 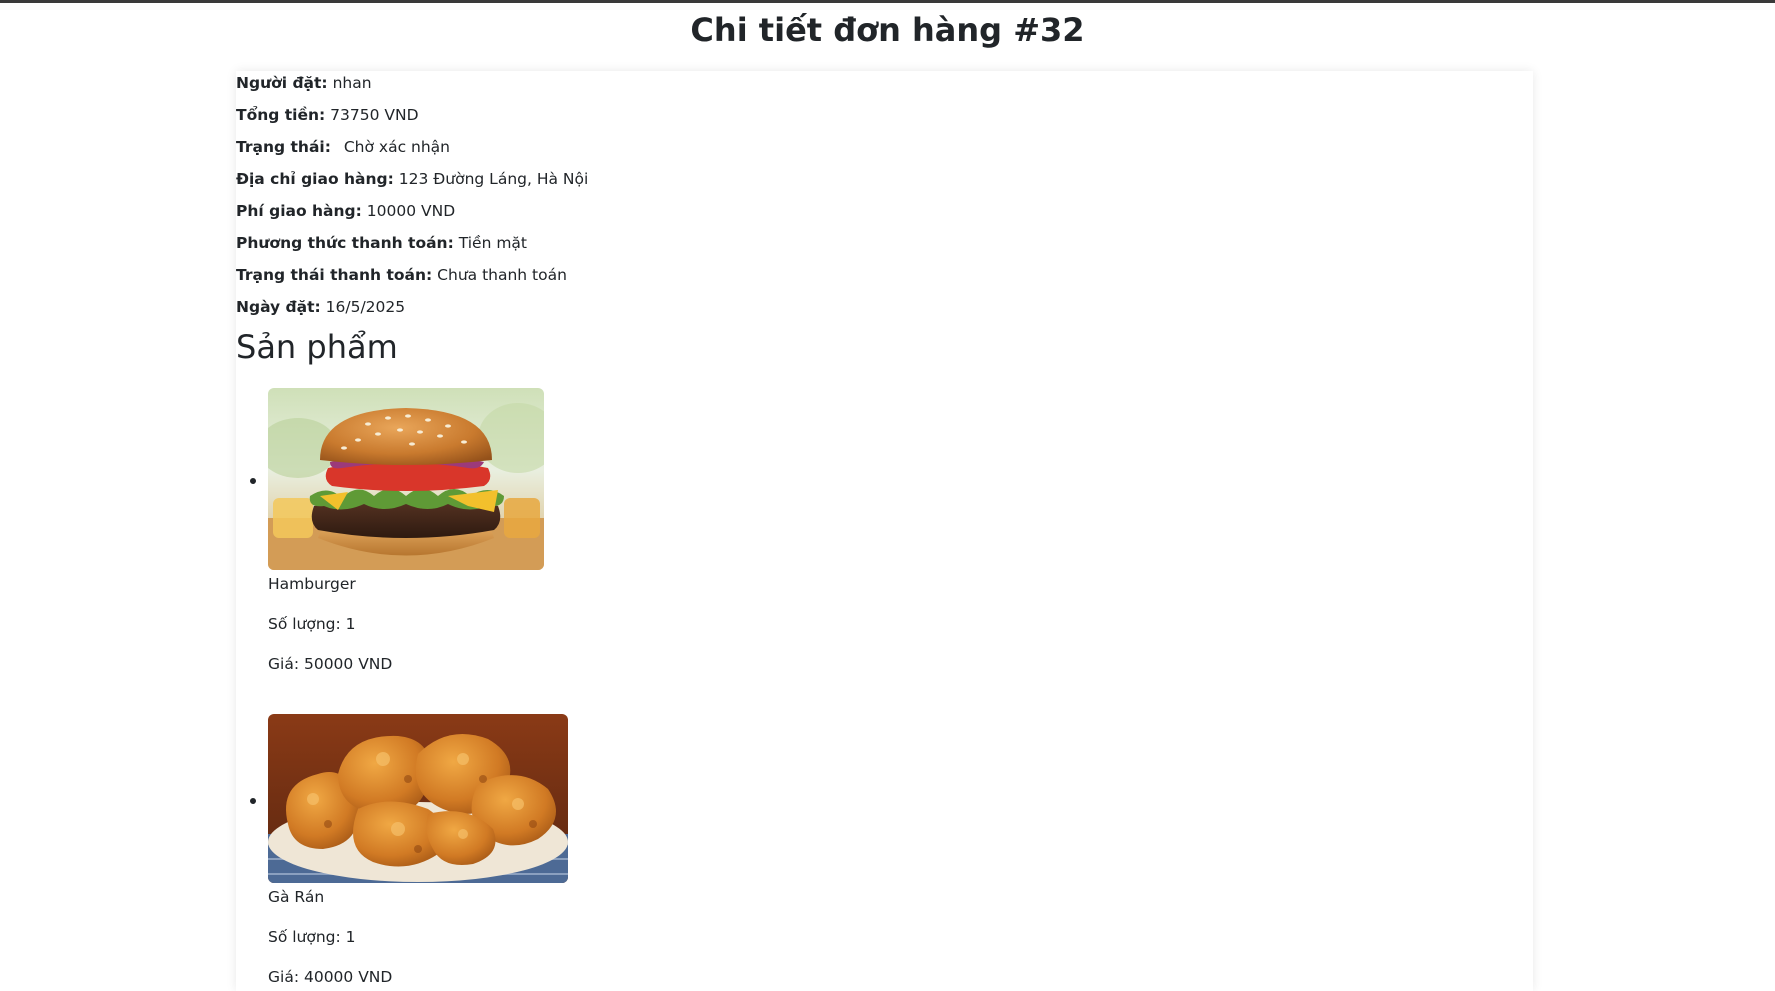 What do you see at coordinates (312, 584) in the screenshot?
I see `product-name: Hamburger` at bounding box center [312, 584].